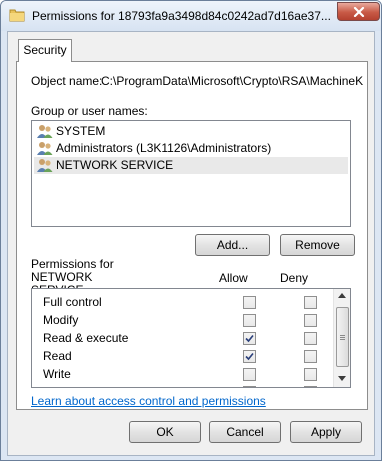 This screenshot has width=382, height=461. What do you see at coordinates (182, 374) in the screenshot?
I see `permission-row-write: Write` at bounding box center [182, 374].